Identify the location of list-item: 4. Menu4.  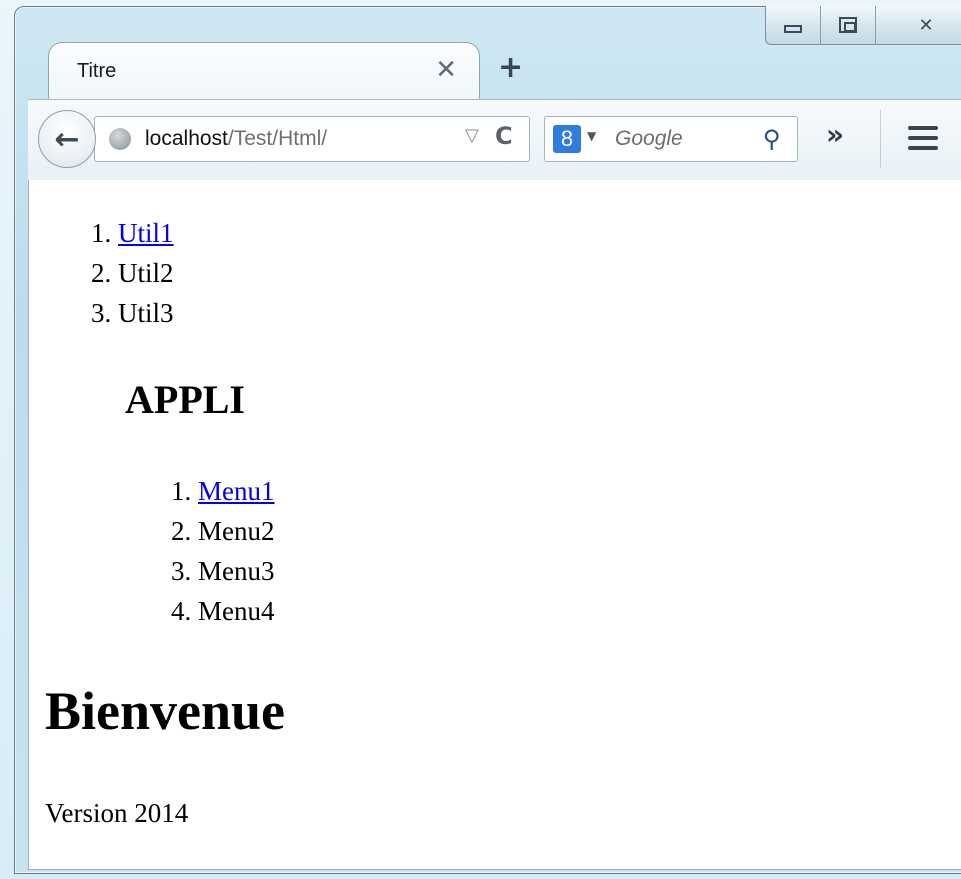
(223, 611).